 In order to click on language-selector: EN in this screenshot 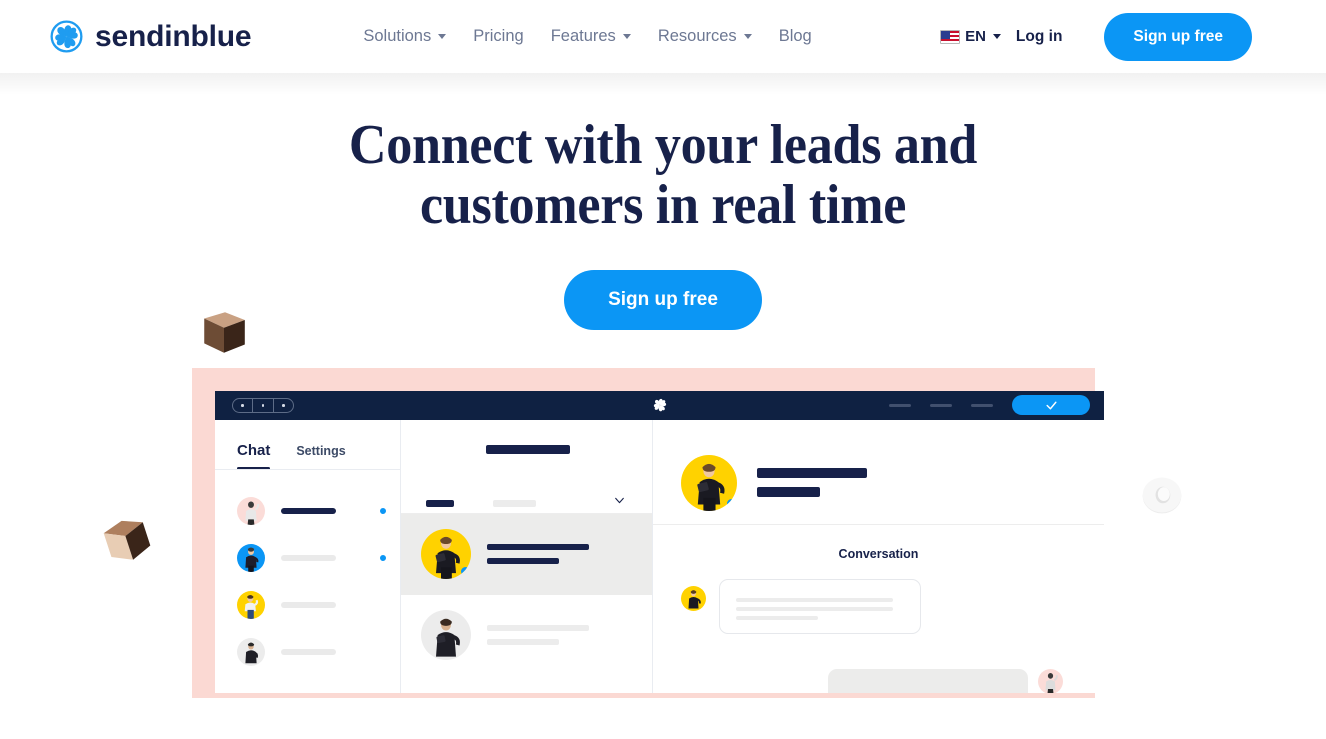, I will do `click(970, 36)`.